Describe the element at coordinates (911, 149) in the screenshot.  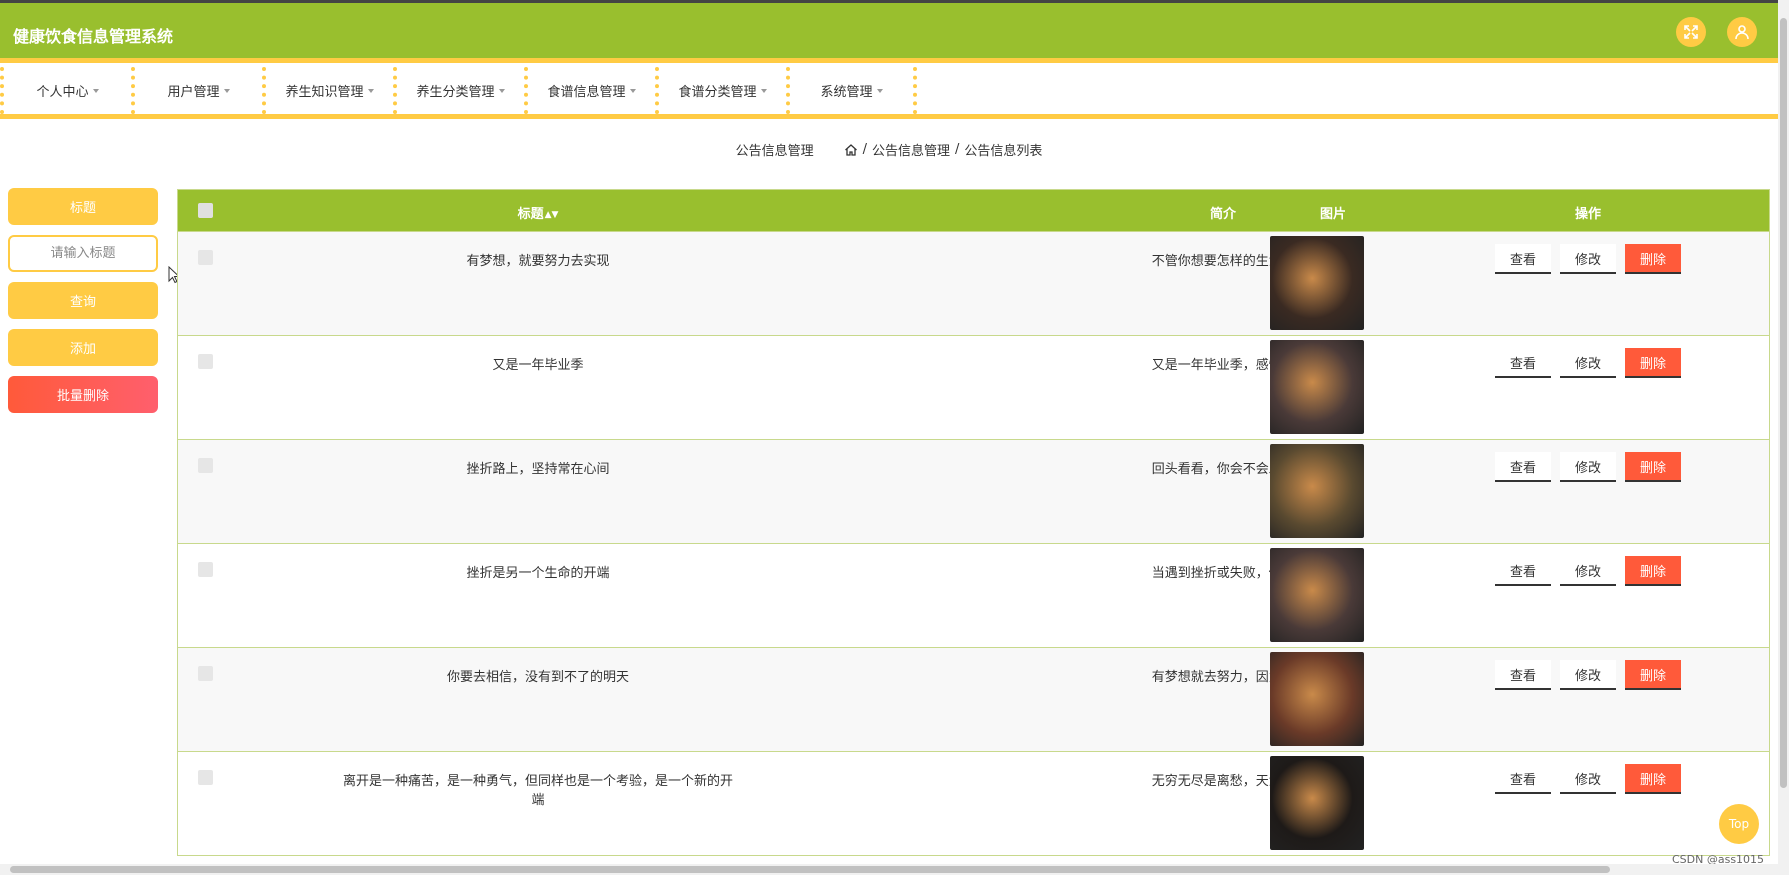
I see `breadcrumb-item: 公告信息管理` at that location.